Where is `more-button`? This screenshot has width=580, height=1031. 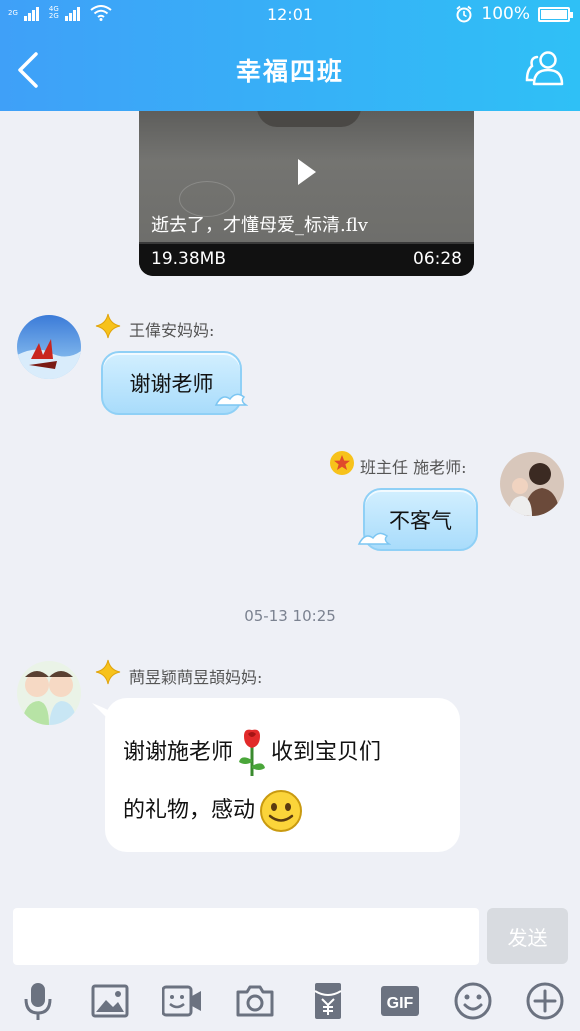 more-button is located at coordinates (545, 1001).